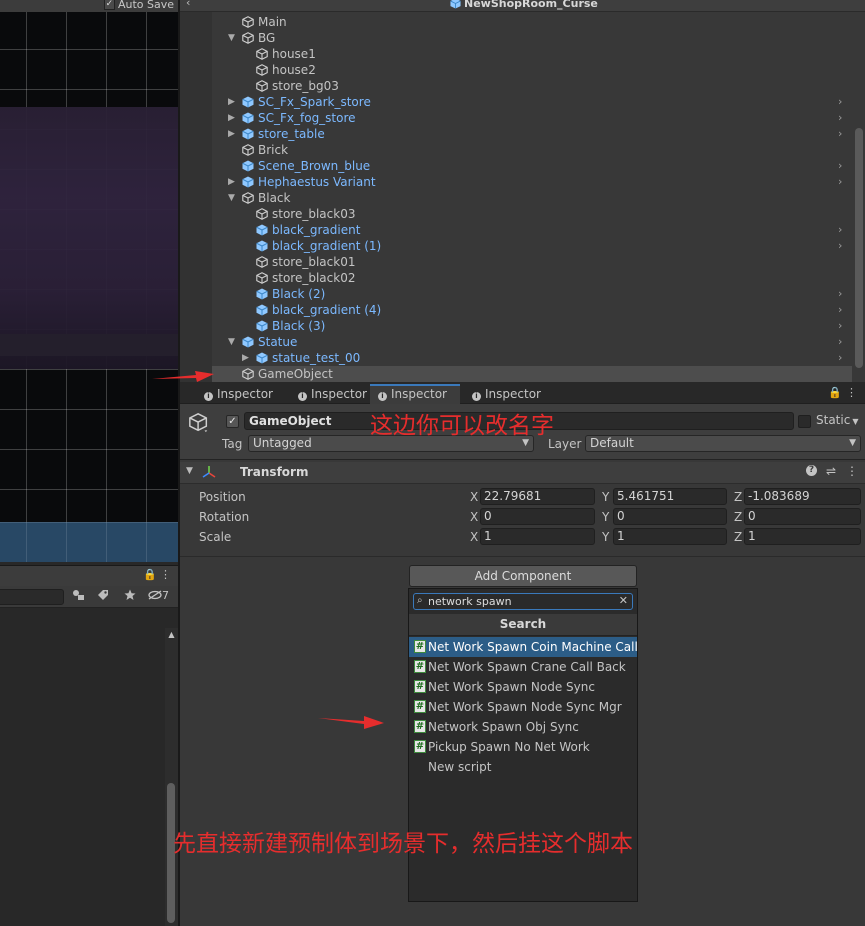 The image size is (865, 926). I want to click on scene-view: ✓ Auto Save, so click(89, 281).